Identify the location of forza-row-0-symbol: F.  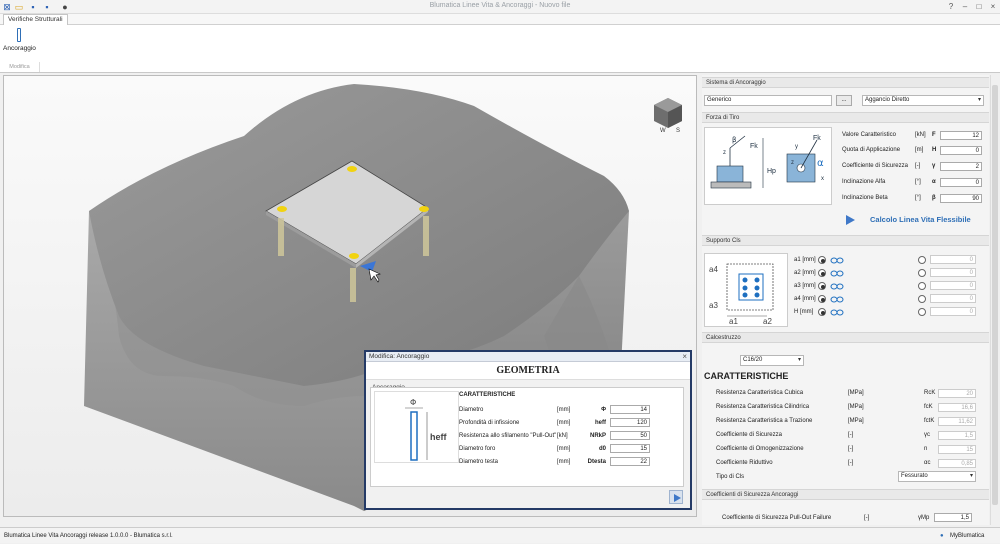
(934, 135).